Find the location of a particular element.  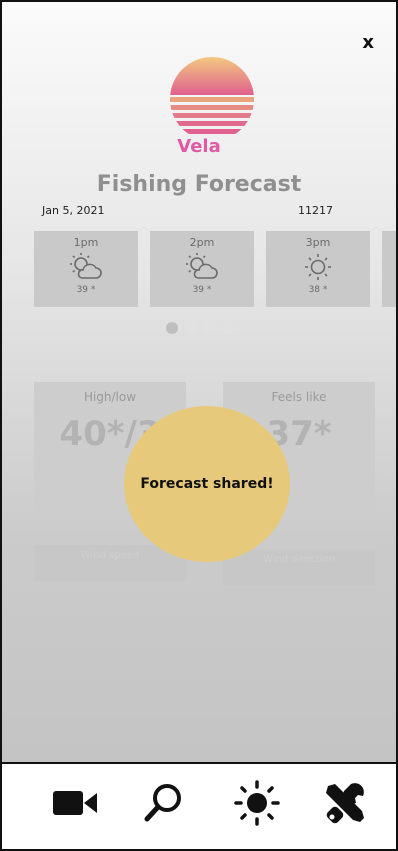

nav-camera-button is located at coordinates (75, 803).